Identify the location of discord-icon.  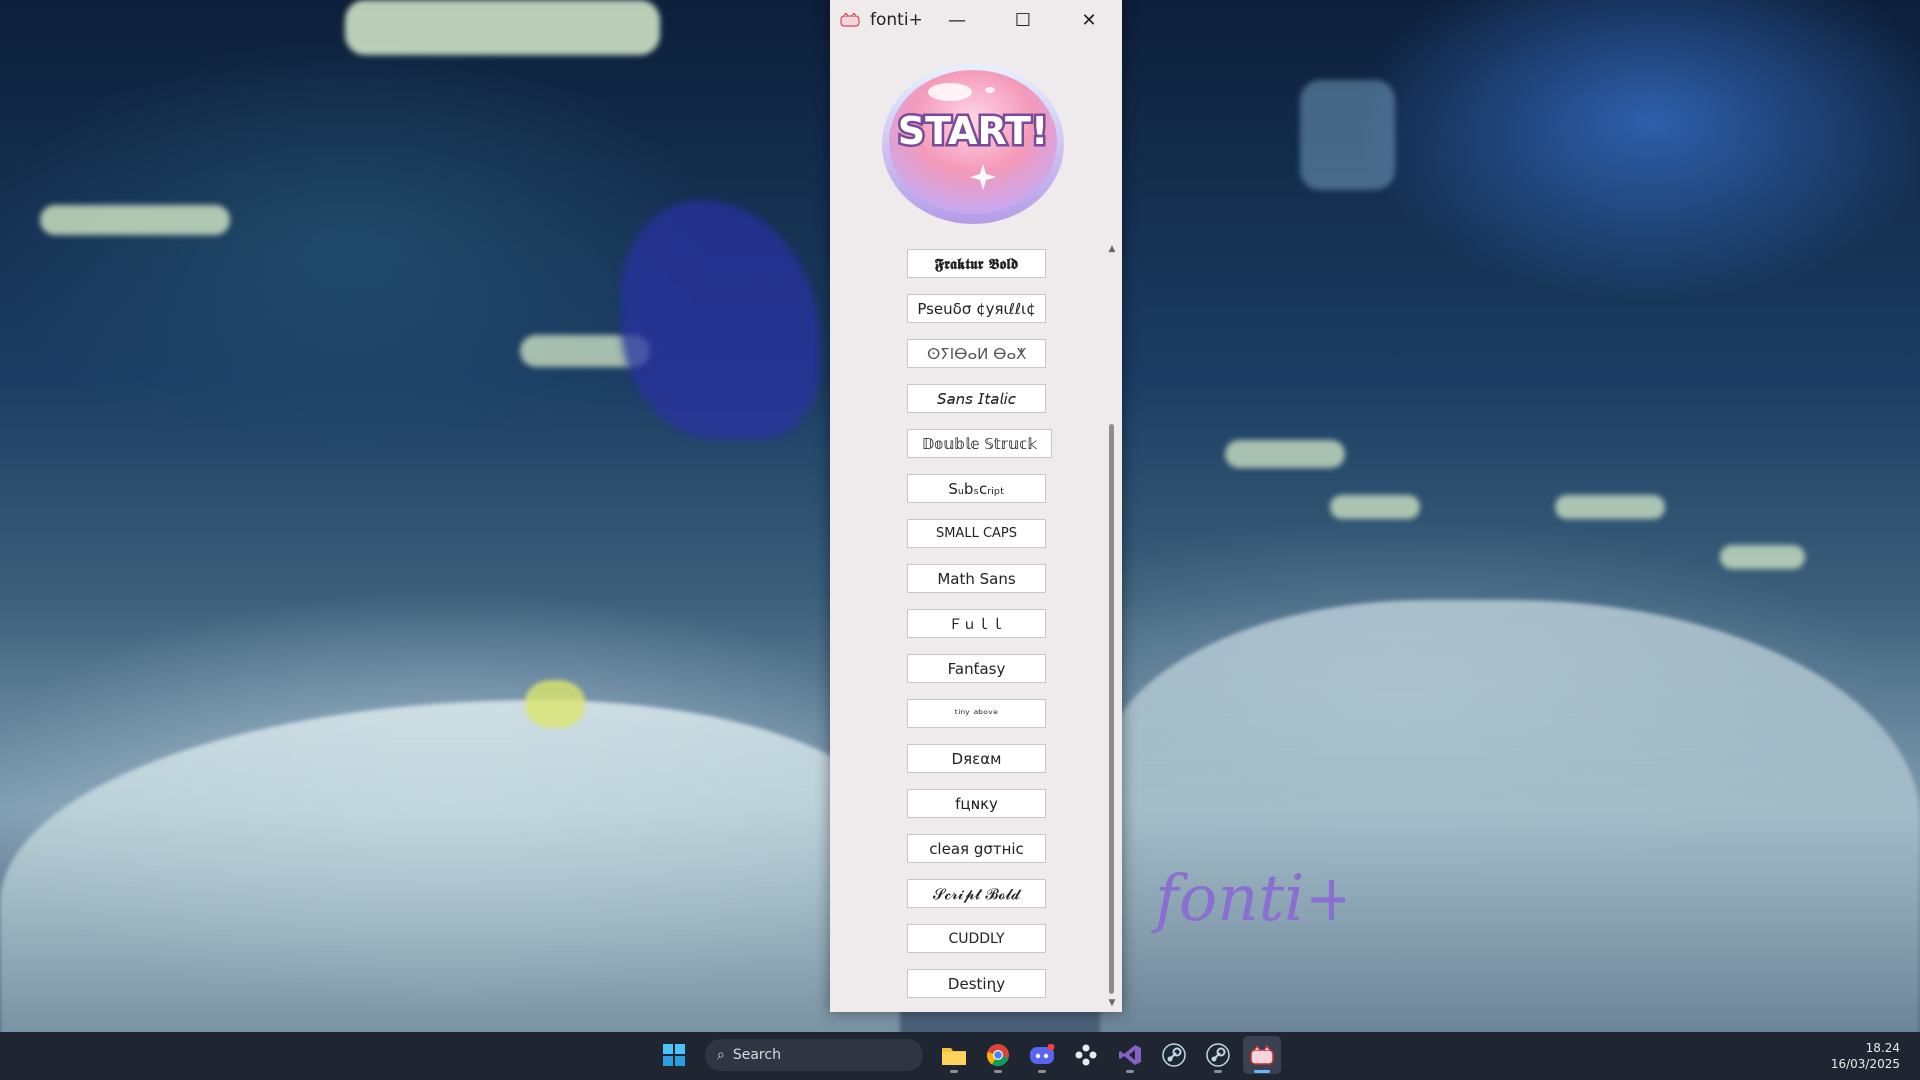
(1042, 1055).